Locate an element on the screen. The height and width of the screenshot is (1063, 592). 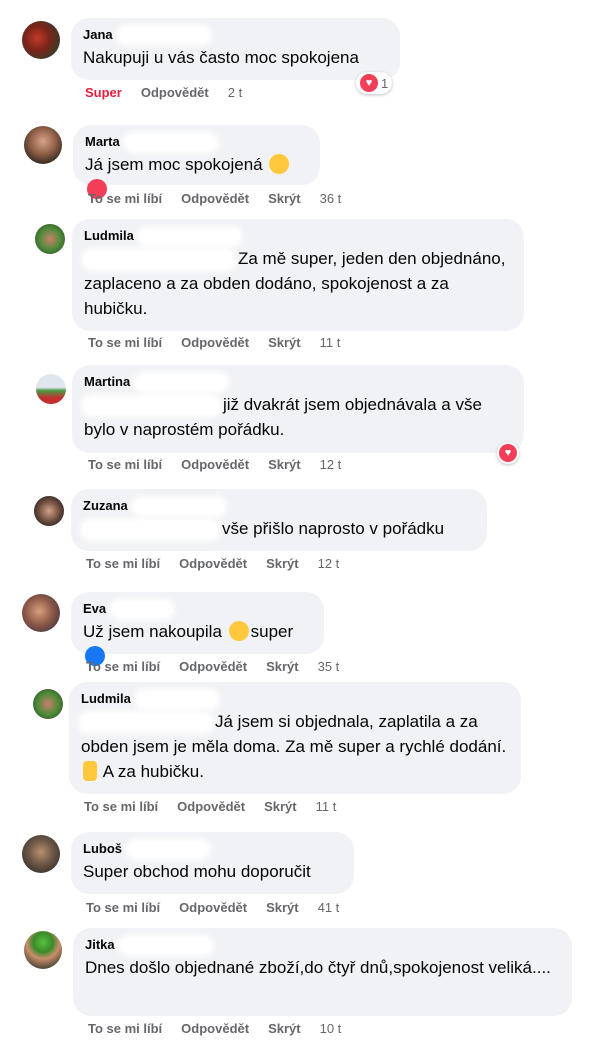
comment-text: super is located at coordinates (272, 631).